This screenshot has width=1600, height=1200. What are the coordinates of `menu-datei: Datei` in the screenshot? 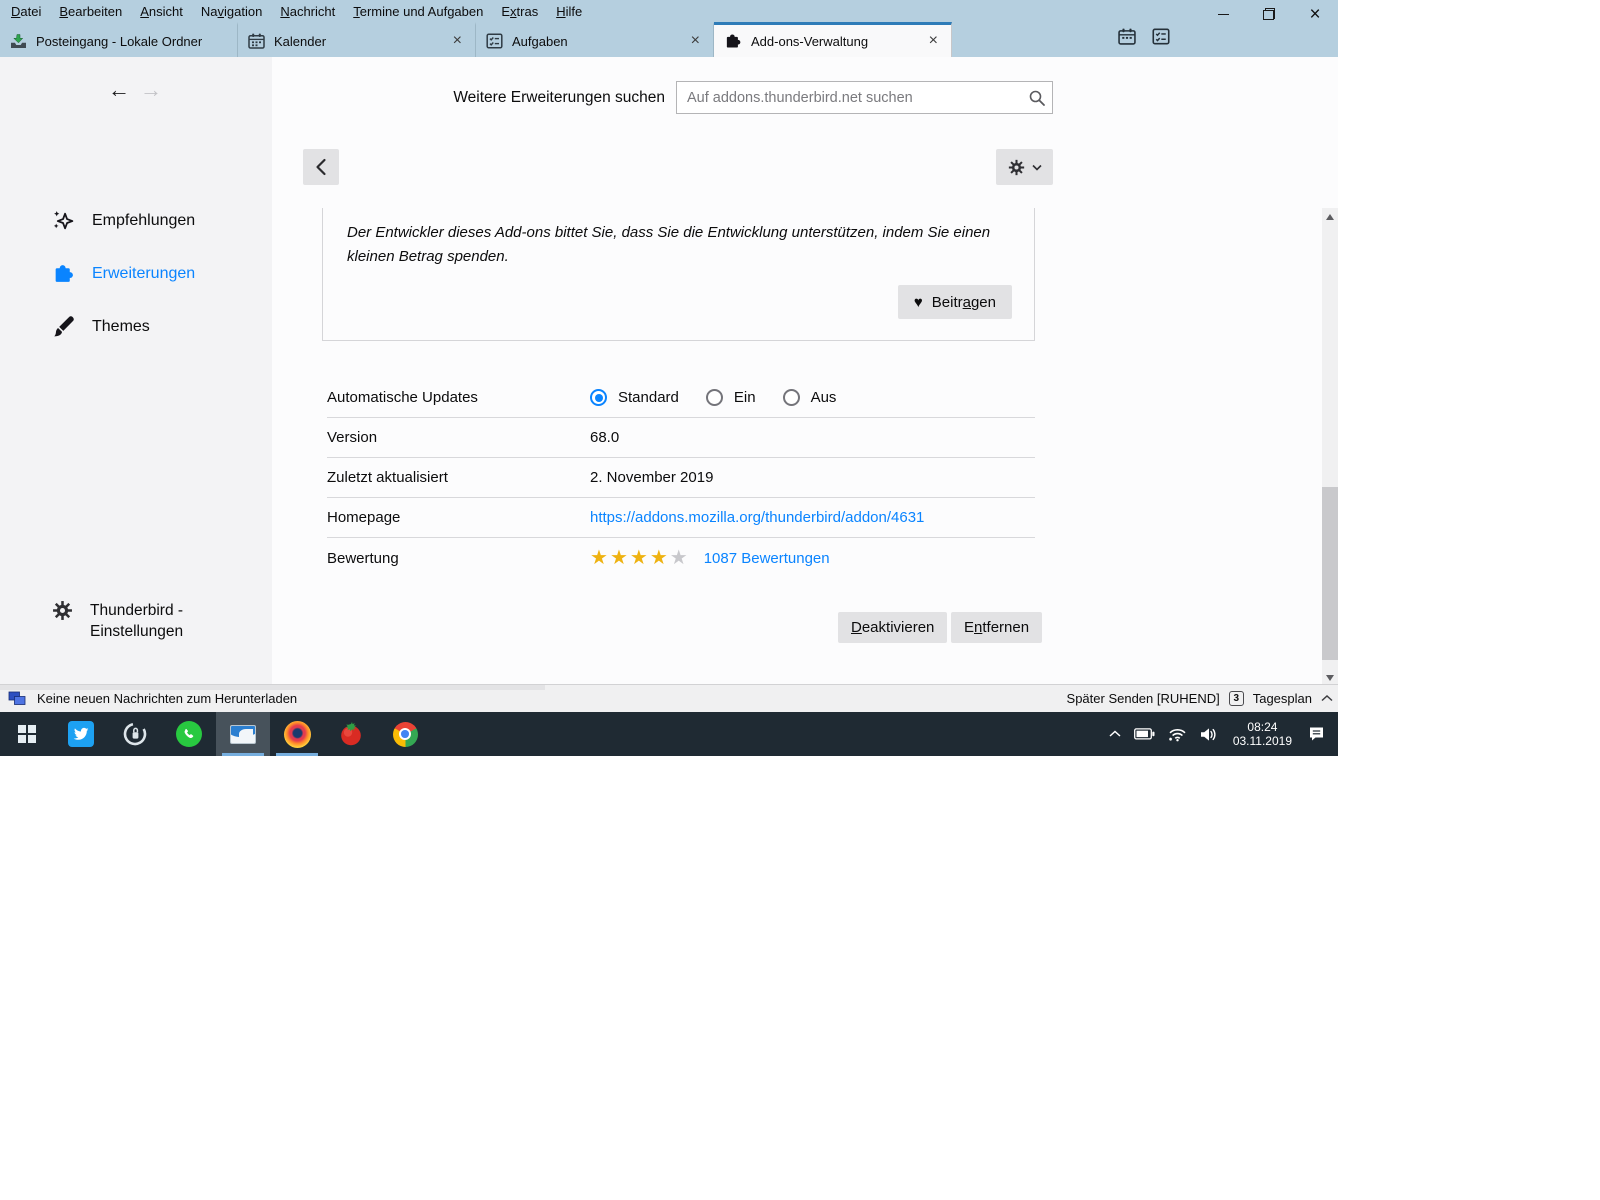 It's located at (26, 11).